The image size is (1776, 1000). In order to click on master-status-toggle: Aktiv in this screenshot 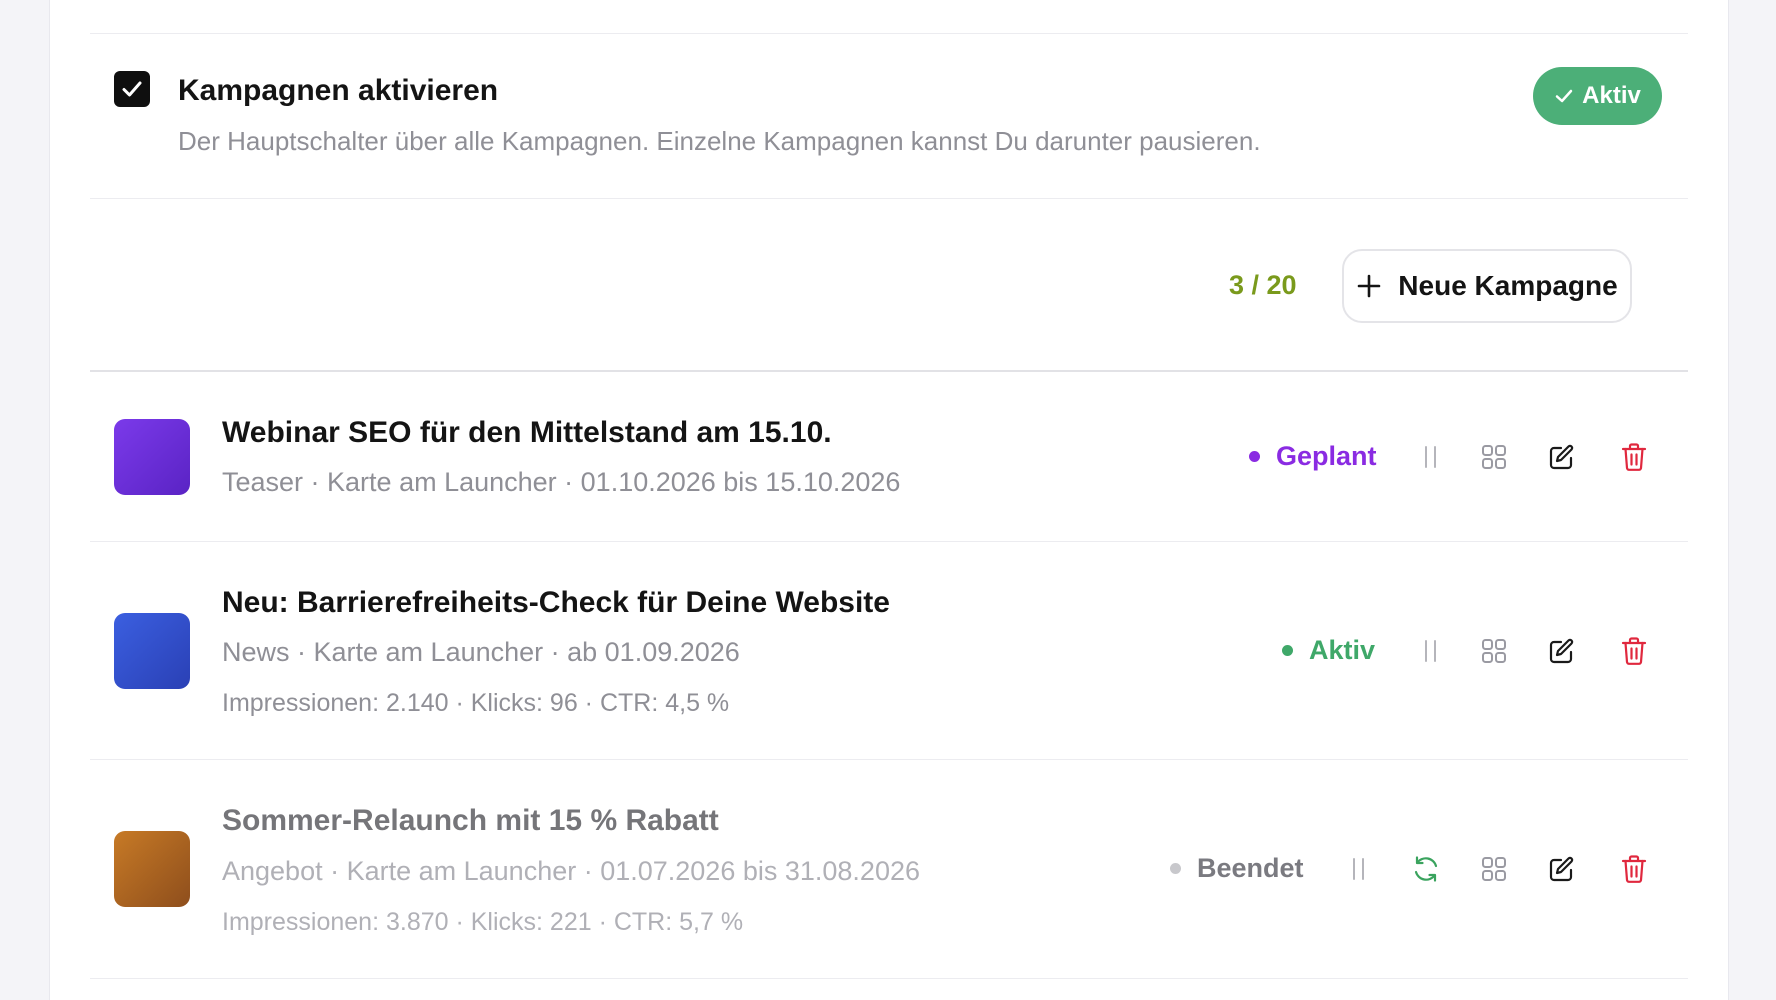, I will do `click(1597, 96)`.